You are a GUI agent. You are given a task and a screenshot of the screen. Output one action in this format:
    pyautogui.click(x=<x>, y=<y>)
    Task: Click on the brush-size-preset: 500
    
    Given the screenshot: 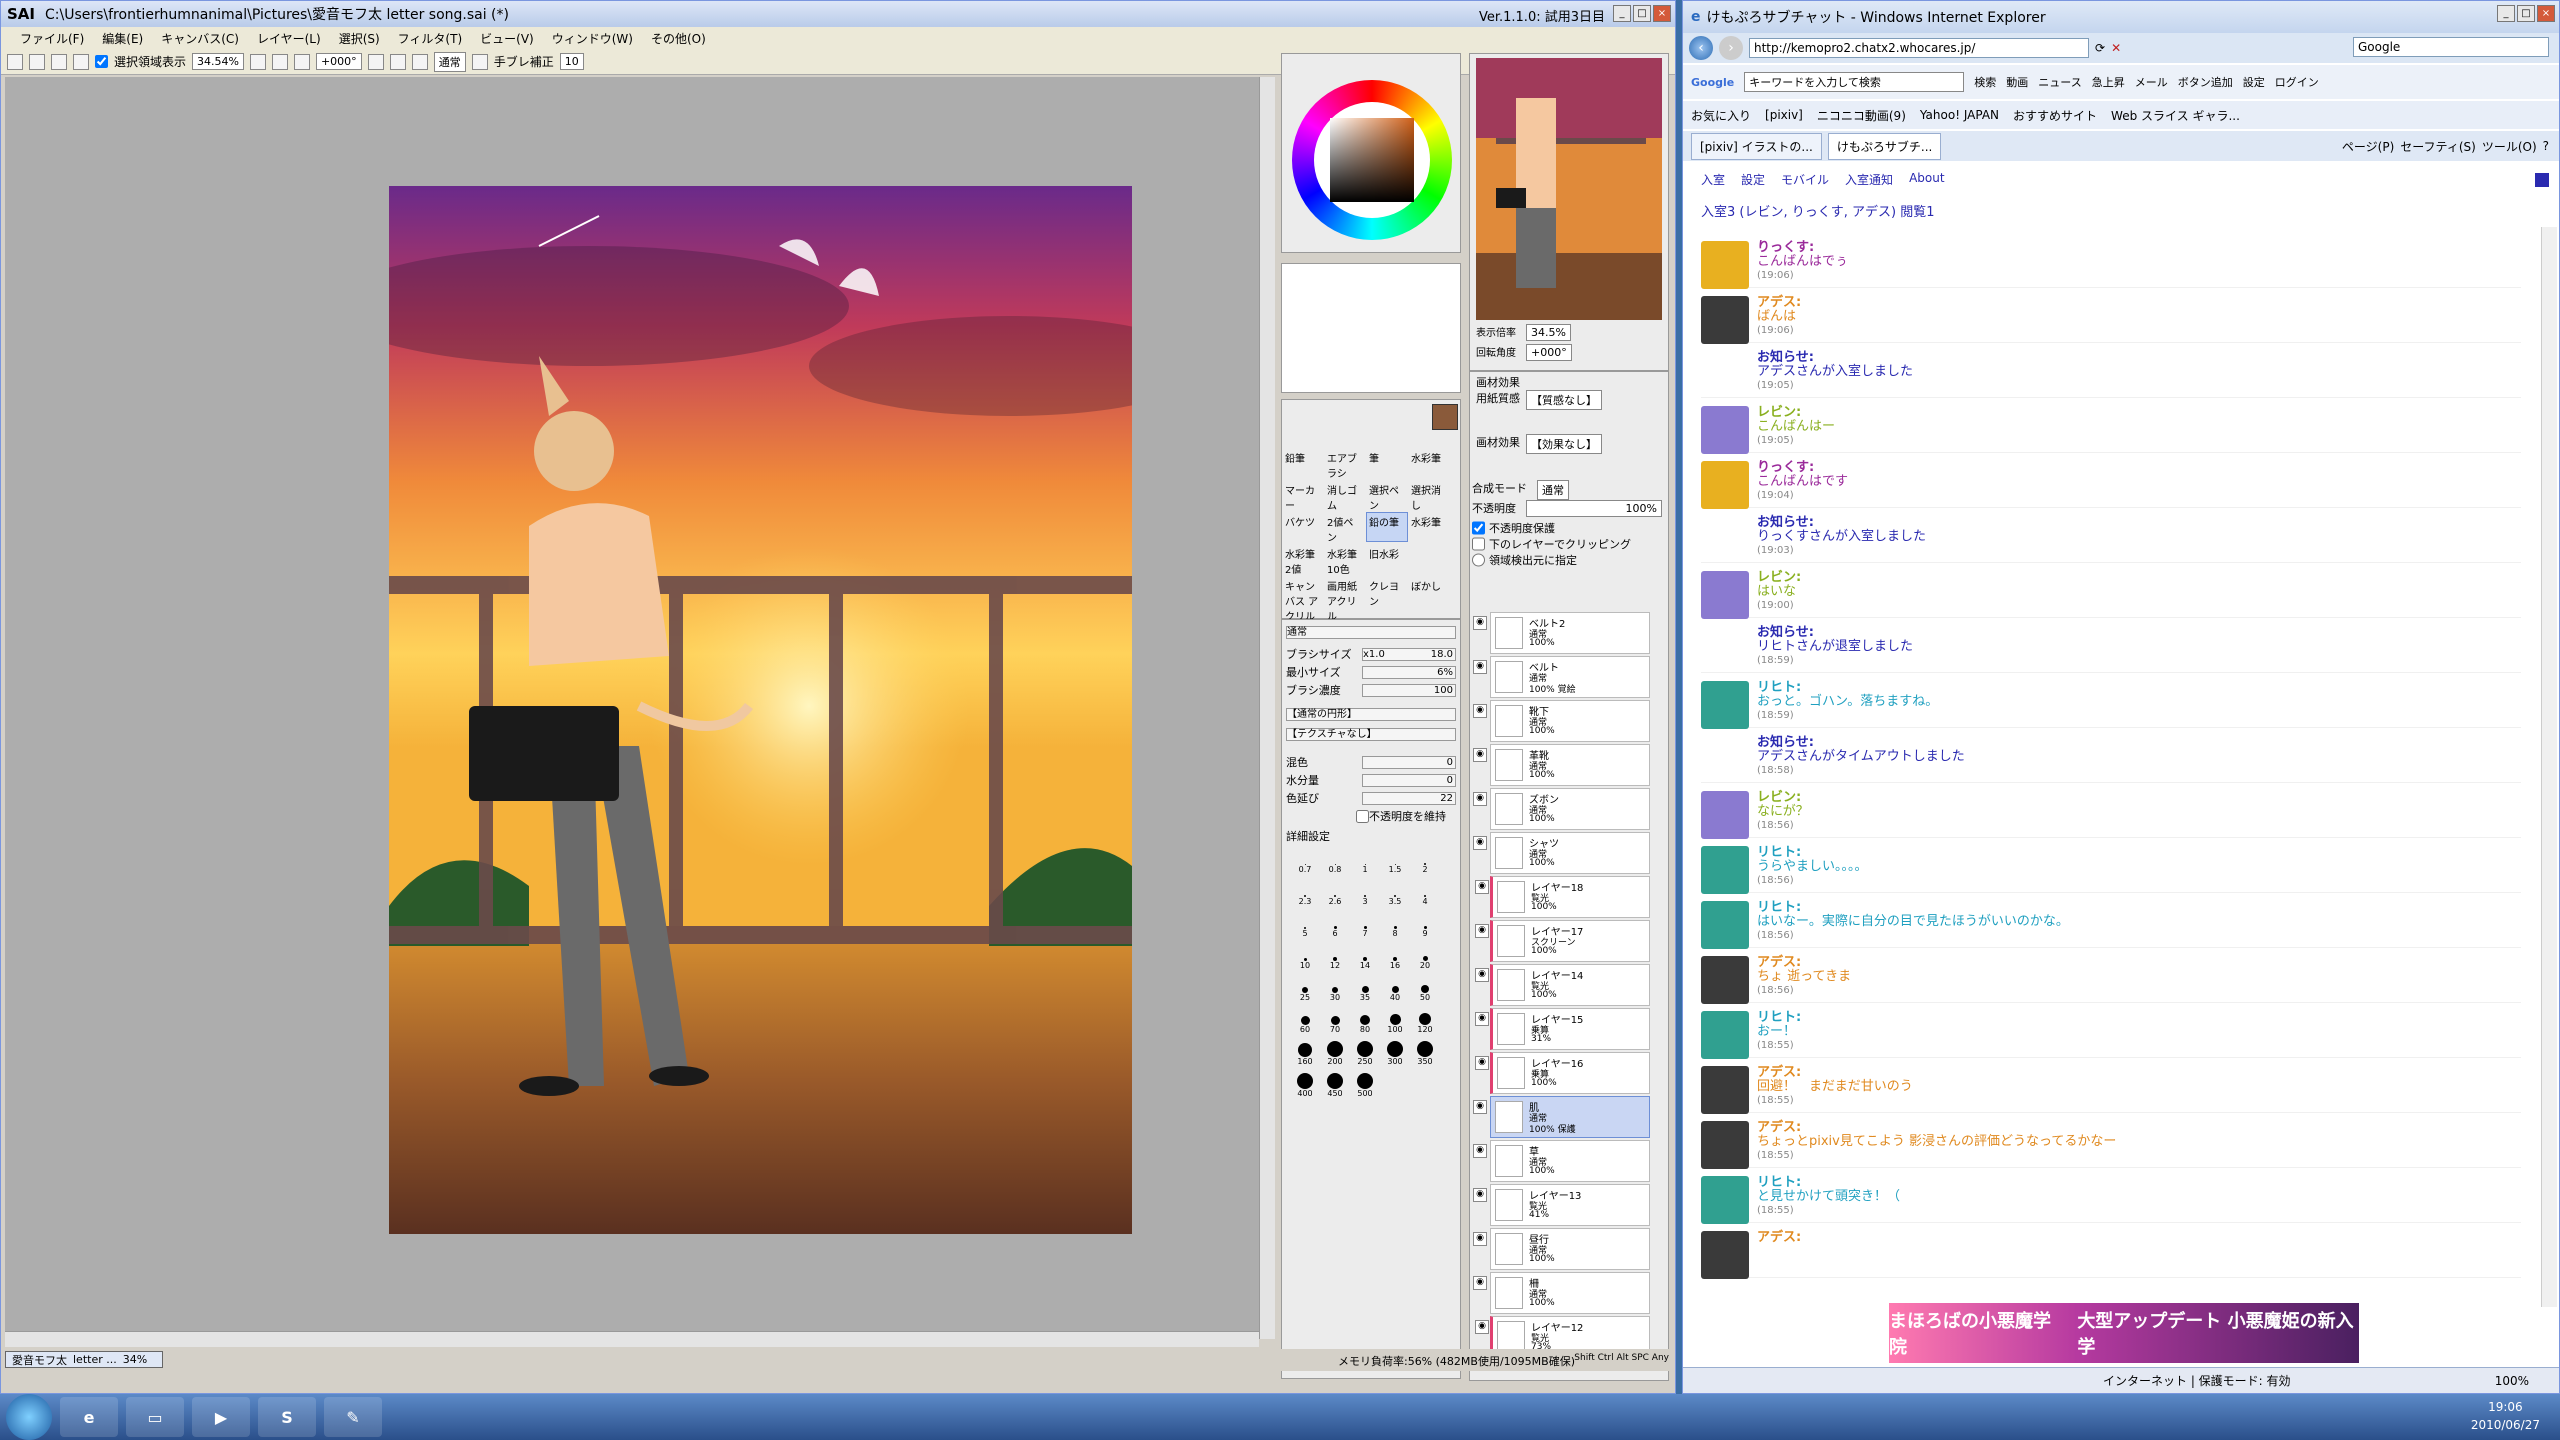 What is the action you would take?
    pyautogui.click(x=1365, y=1085)
    